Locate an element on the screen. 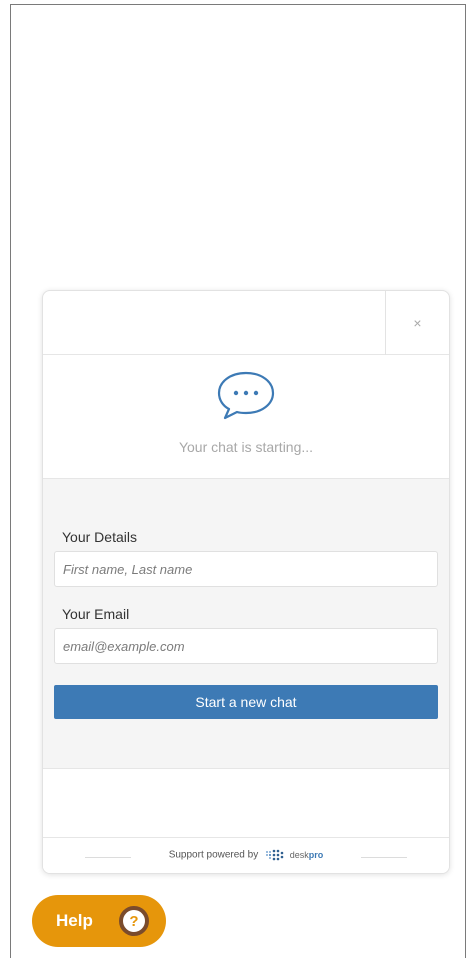  help-label: Help is located at coordinates (74, 920).